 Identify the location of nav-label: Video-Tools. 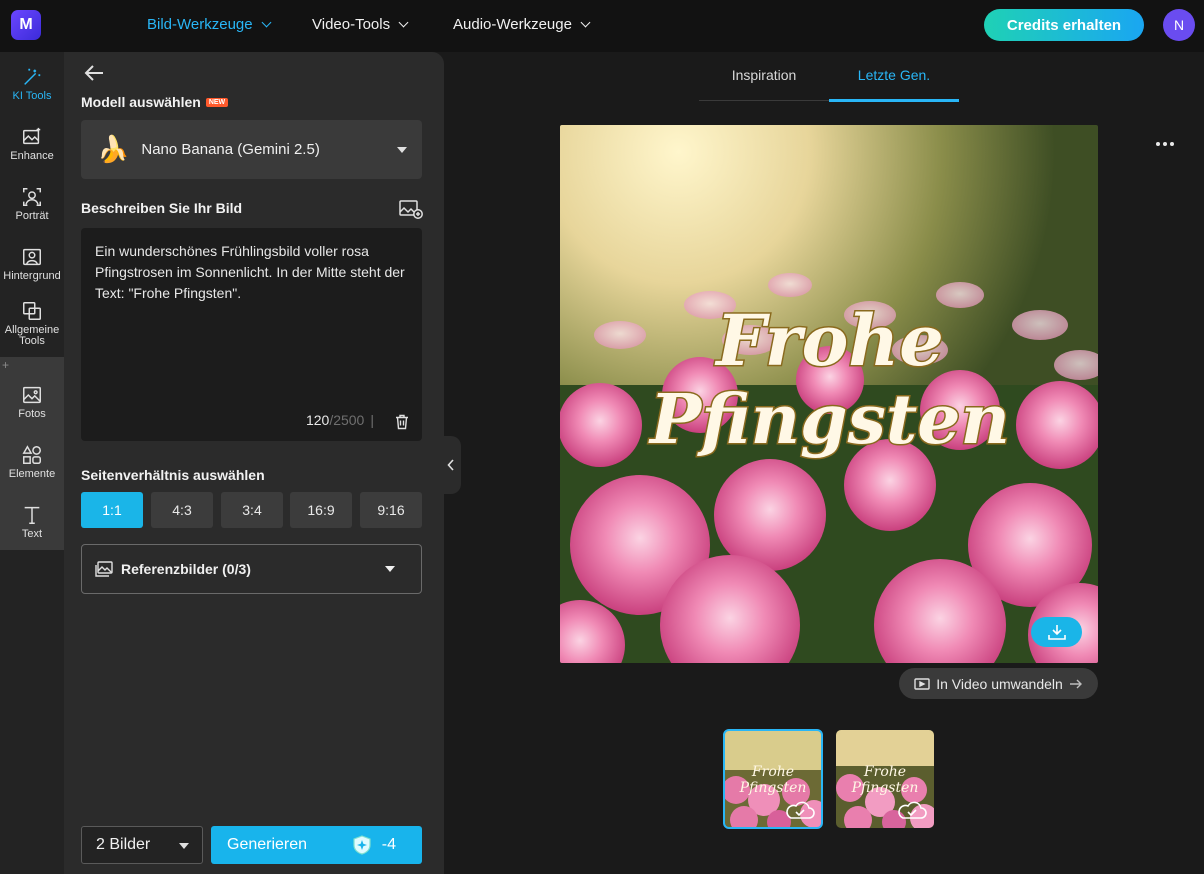
(351, 24).